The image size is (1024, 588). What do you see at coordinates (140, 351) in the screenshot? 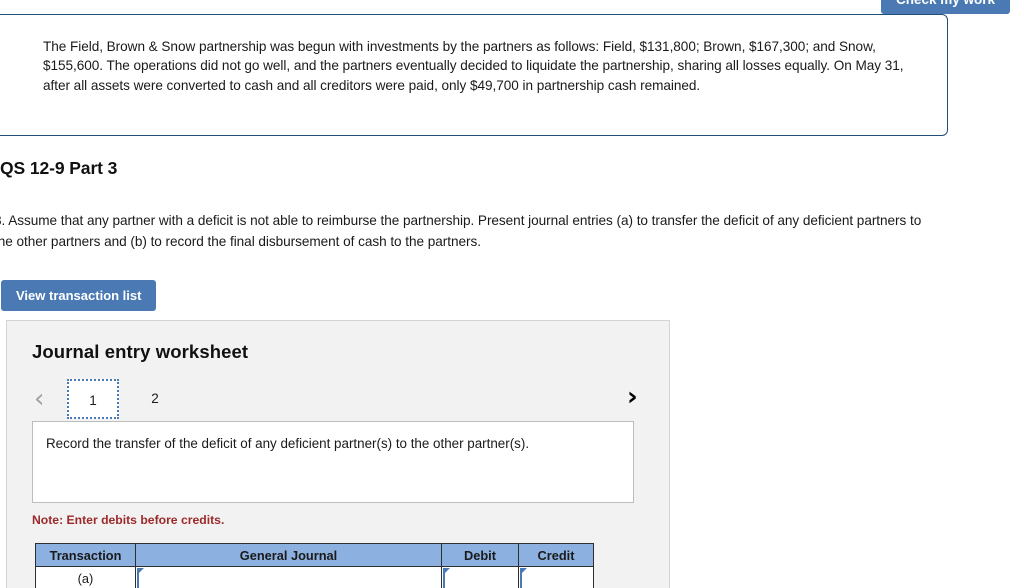
I see `worksheet-title: Journal entry worksheet` at bounding box center [140, 351].